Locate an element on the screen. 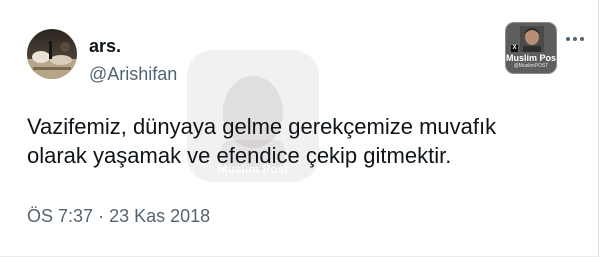 The width and height of the screenshot is (607, 262). author-handle: @Arishifan is located at coordinates (133, 74).